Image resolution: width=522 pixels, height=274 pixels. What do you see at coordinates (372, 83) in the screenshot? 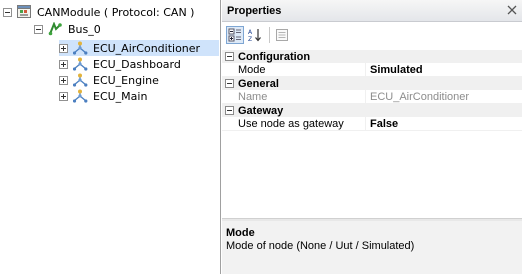
I see `category-general: General` at bounding box center [372, 83].